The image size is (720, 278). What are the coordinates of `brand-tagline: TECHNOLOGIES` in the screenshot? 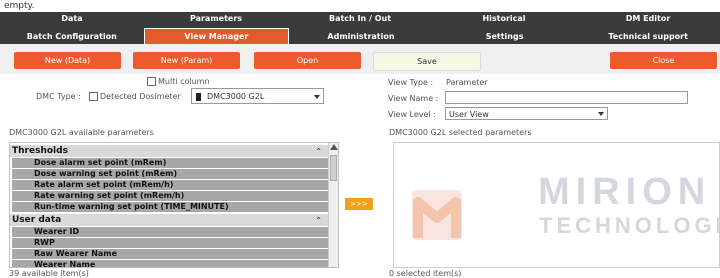 It's located at (629, 225).